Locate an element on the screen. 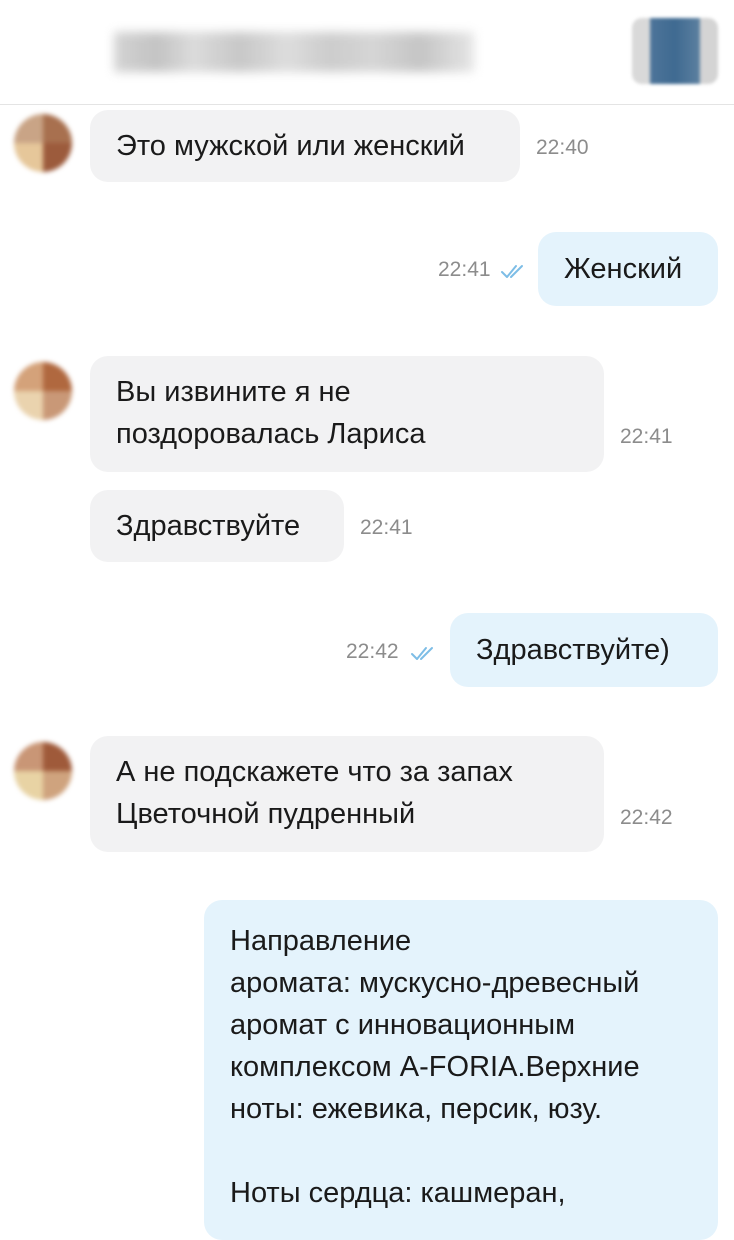 This screenshot has width=734, height=1240. message-text: Это мужской или женский is located at coordinates (290, 146).